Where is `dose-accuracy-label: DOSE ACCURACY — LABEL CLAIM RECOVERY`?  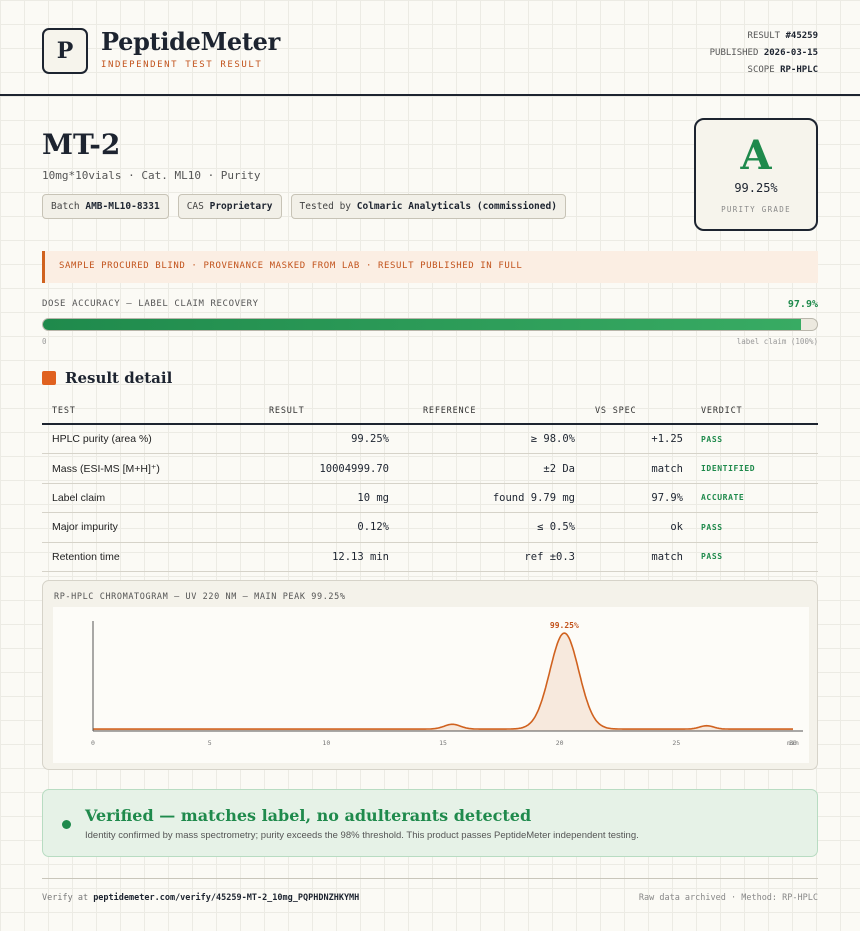
dose-accuracy-label: DOSE ACCURACY — LABEL CLAIM RECOVERY is located at coordinates (150, 304).